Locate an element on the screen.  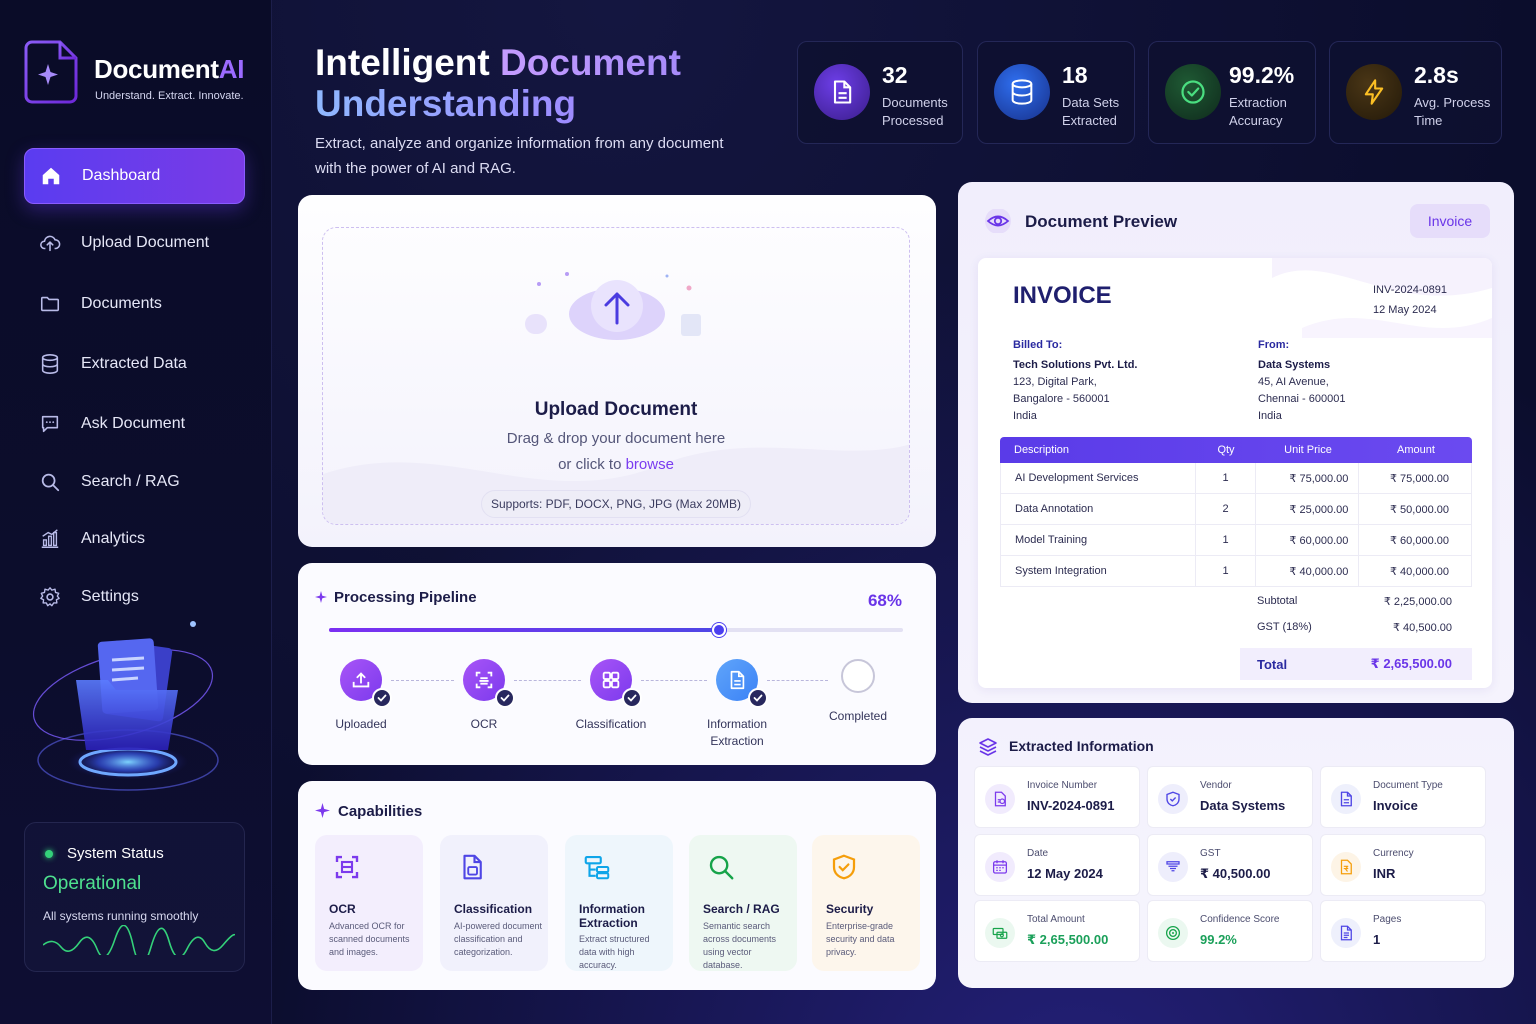
tax-icon is located at coordinates (1173, 866).